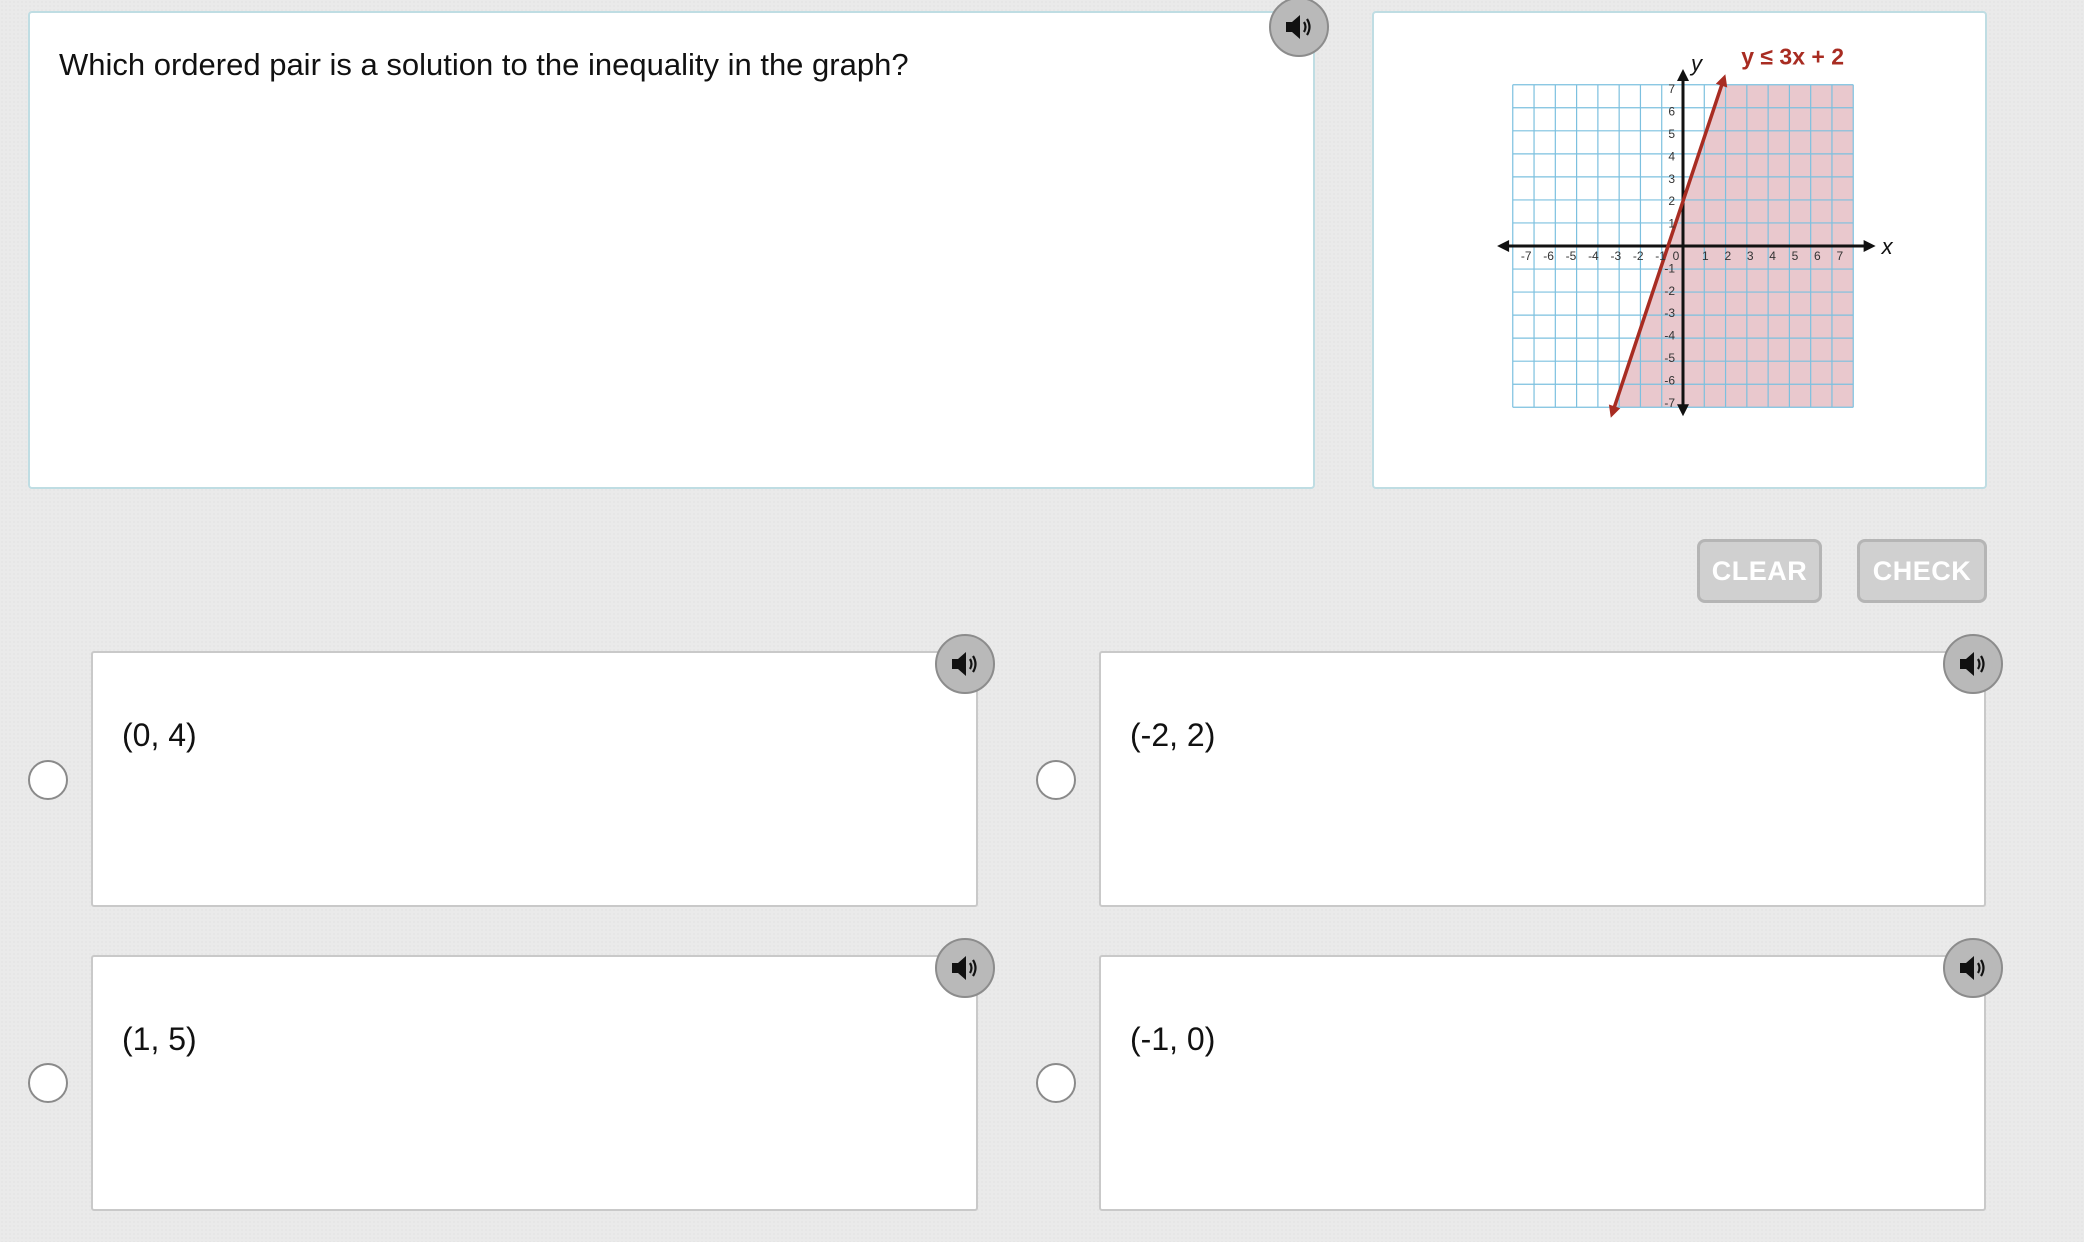  What do you see at coordinates (534, 779) in the screenshot?
I see `answer-option-1: (0, 4)` at bounding box center [534, 779].